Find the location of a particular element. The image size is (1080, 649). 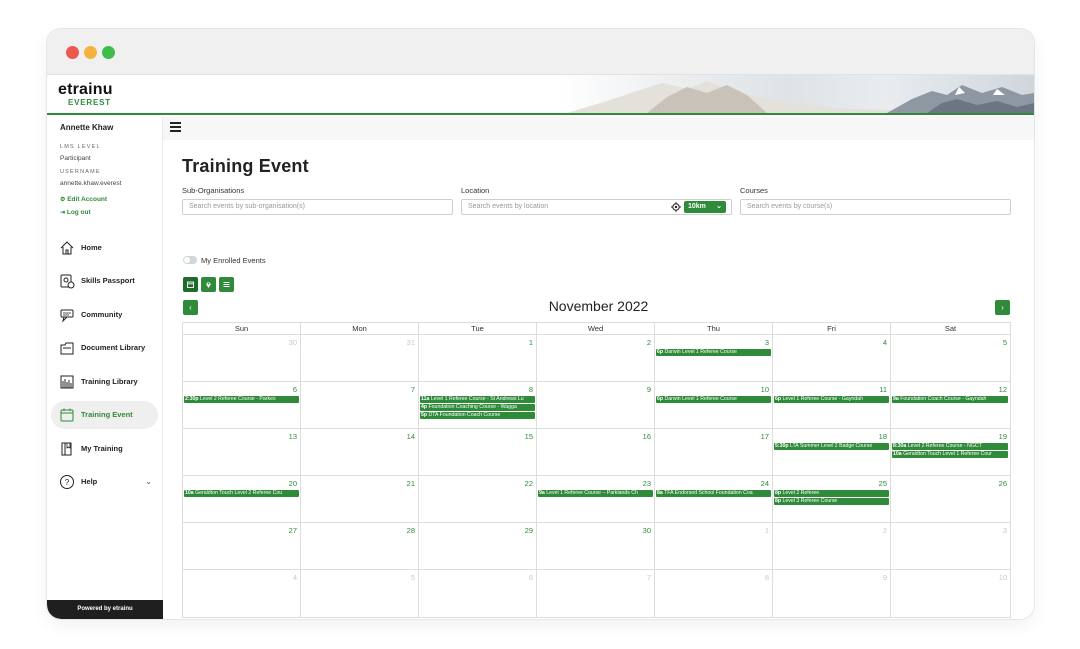

calendar-day-cell: 18 5:30p LTA Summer Level 2 Badge Course is located at coordinates (832, 452).